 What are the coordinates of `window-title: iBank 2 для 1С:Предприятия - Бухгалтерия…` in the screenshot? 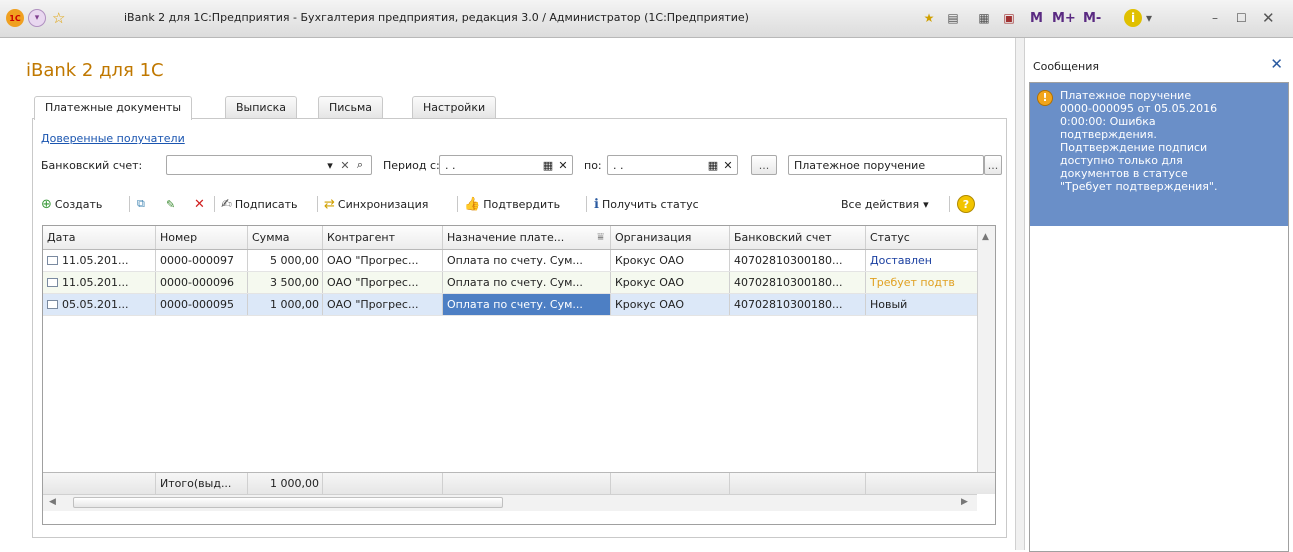 It's located at (436, 17).